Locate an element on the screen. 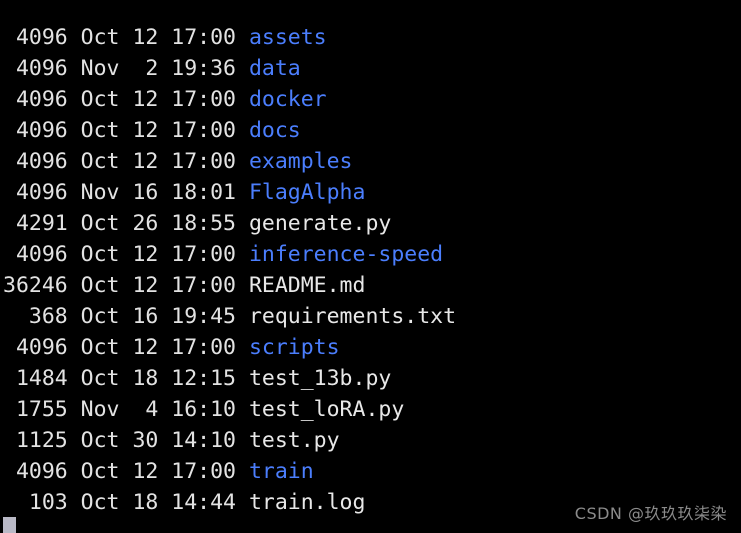 This screenshot has width=741, height=533. listing-row: 4096 Nov 16 18:01 FlagAlpha is located at coordinates (370, 192).